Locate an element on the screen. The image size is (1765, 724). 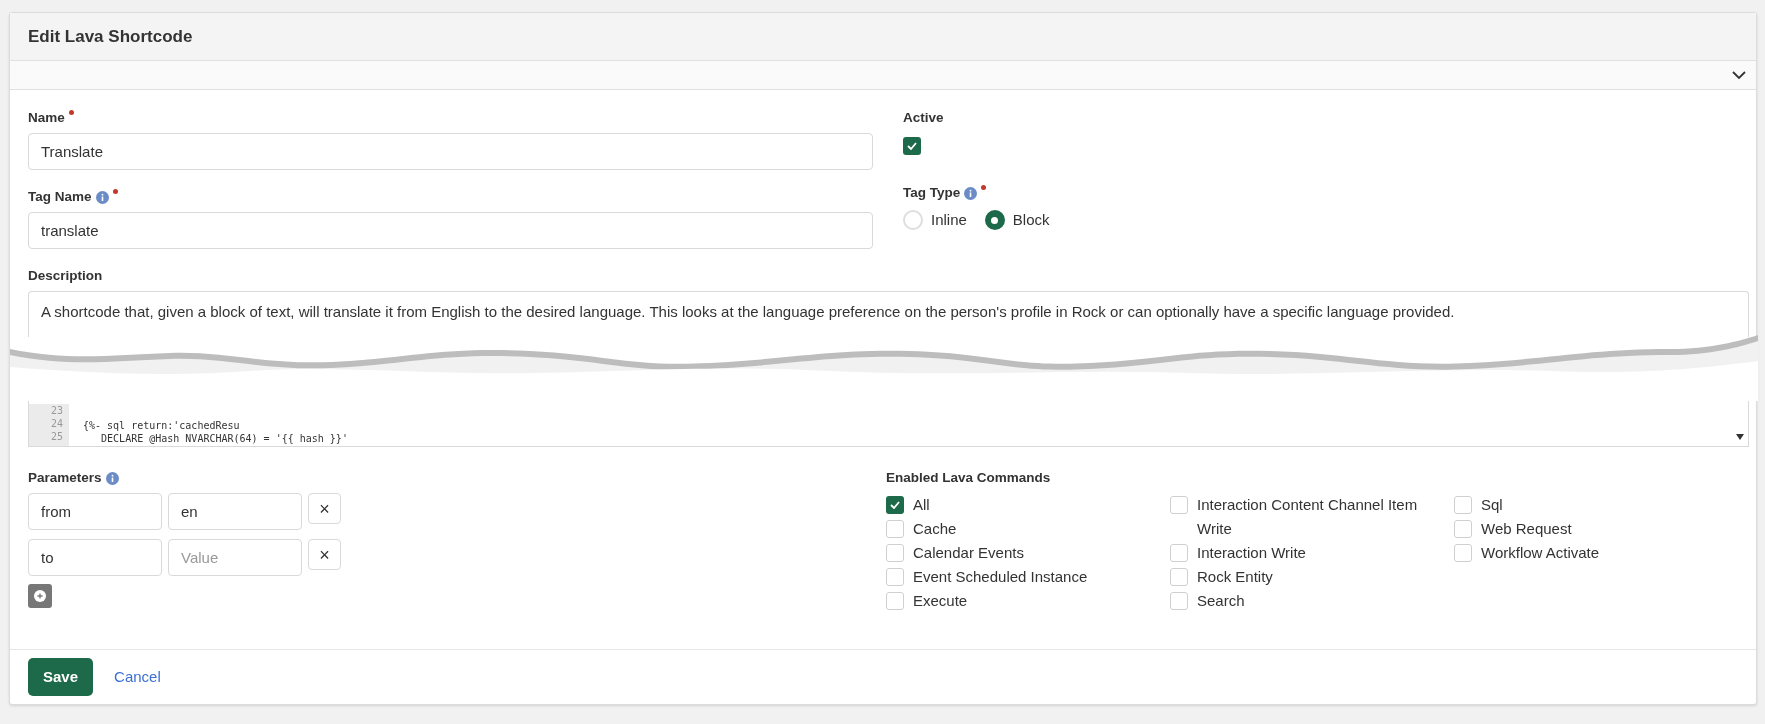
name-field: Translate is located at coordinates (450, 151).